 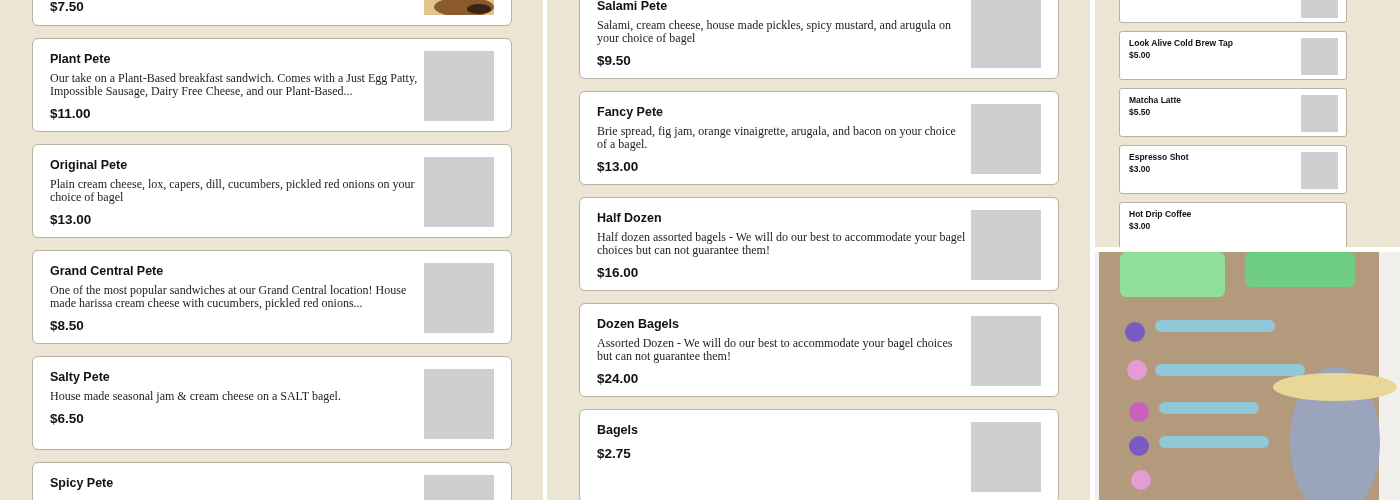 I want to click on item-price: $7.50, so click(x=67, y=7).